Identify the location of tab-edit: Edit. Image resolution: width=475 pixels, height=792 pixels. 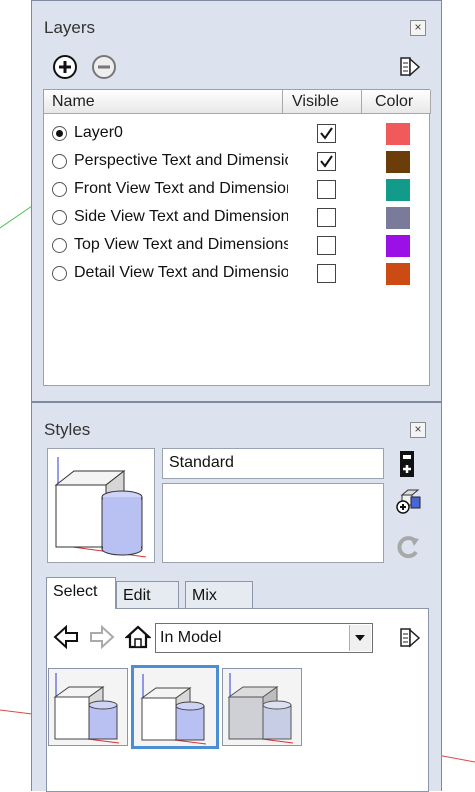
(147, 595).